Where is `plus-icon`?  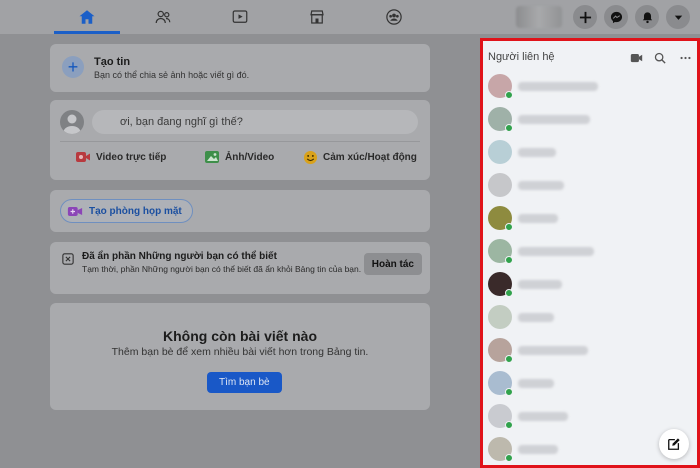
plus-icon is located at coordinates (585, 17).